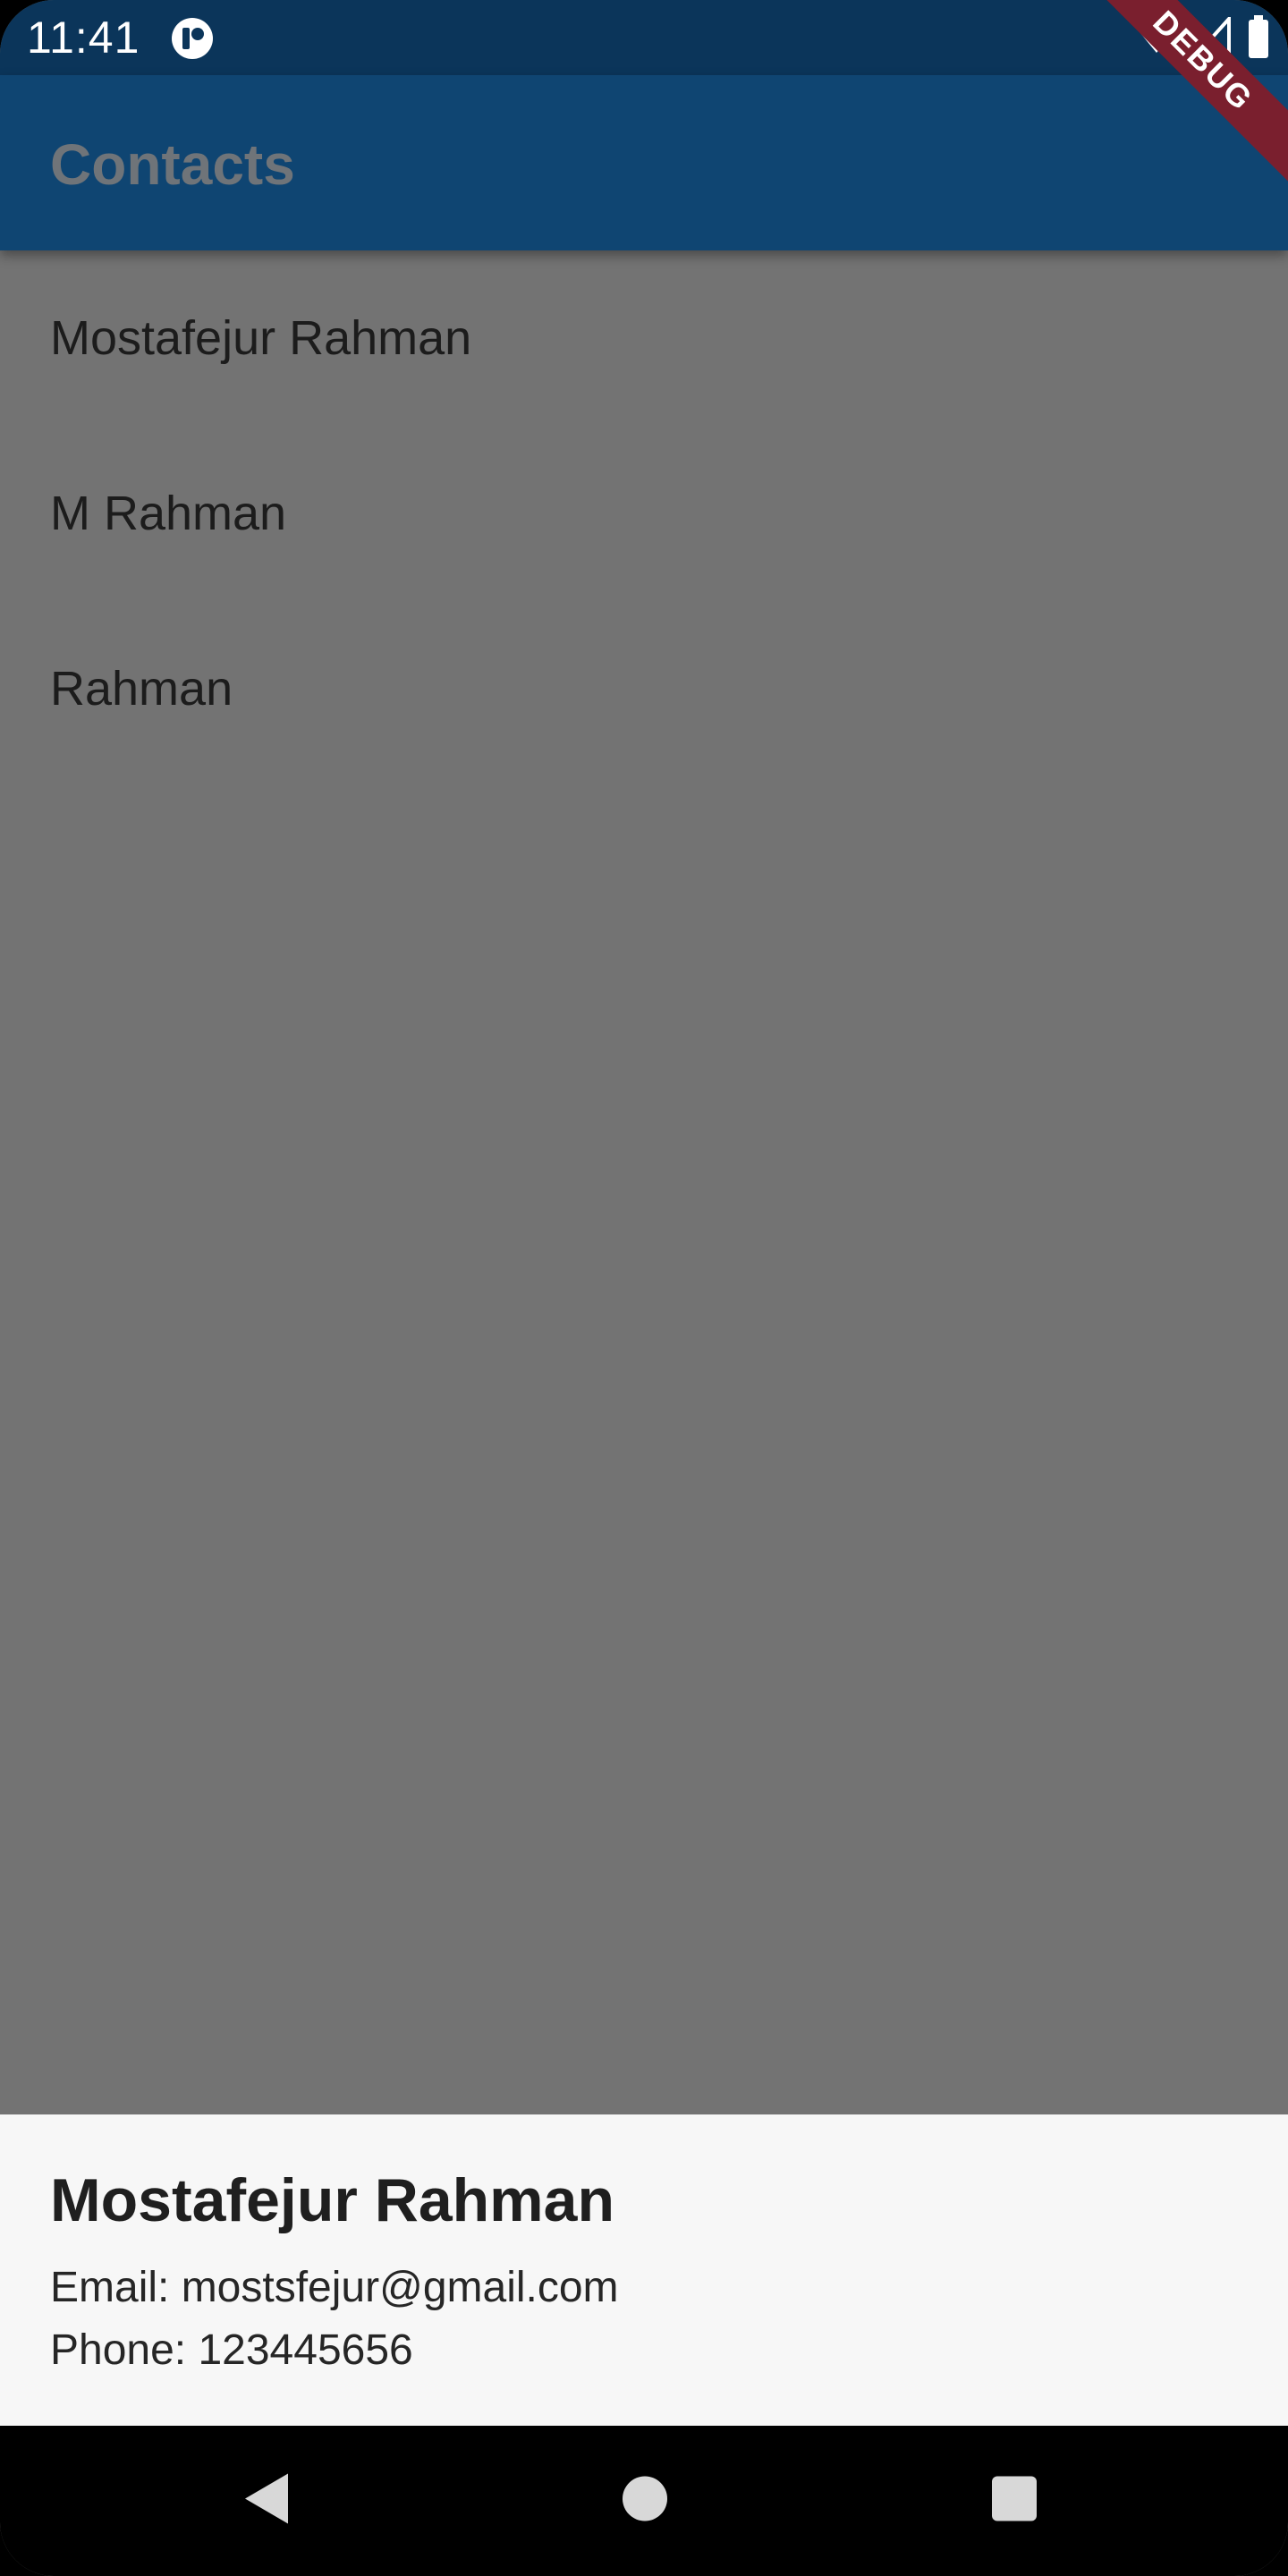 The image size is (1288, 2576). What do you see at coordinates (644, 338) in the screenshot?
I see `list-item: Mostafejur Rahman` at bounding box center [644, 338].